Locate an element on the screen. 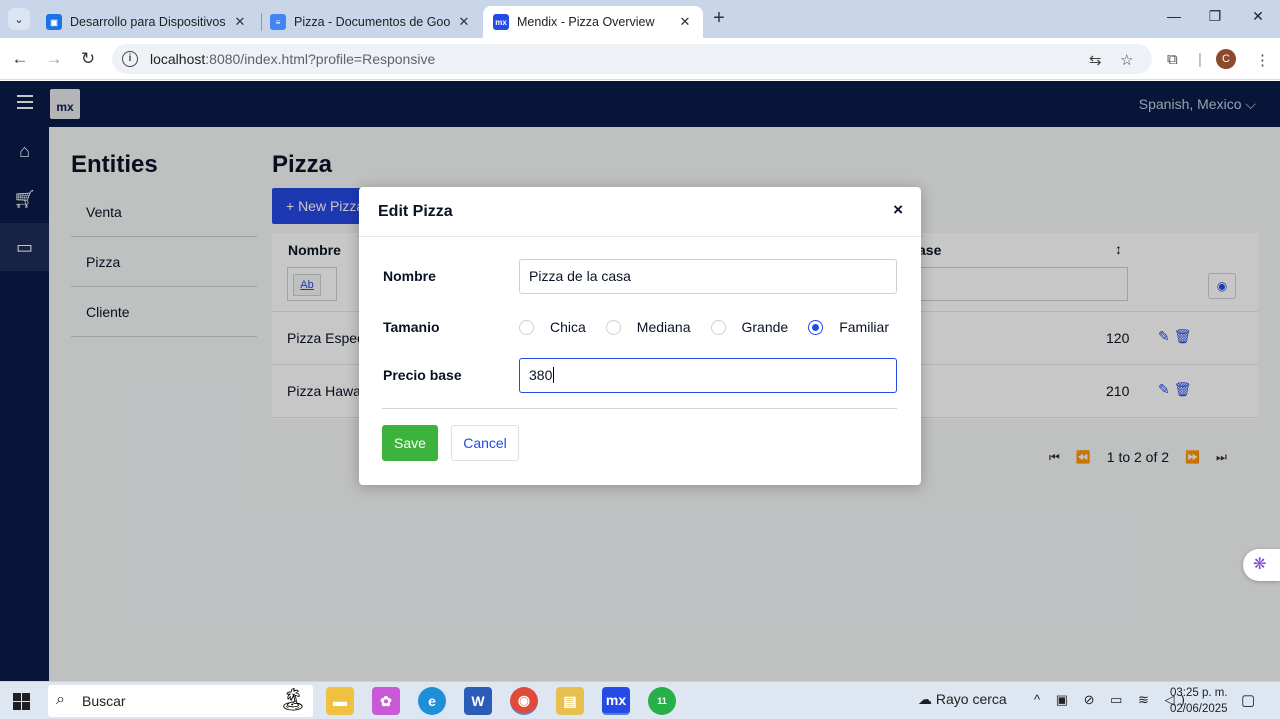 The width and height of the screenshot is (1280, 719). radio-chica: Chica is located at coordinates (552, 327).